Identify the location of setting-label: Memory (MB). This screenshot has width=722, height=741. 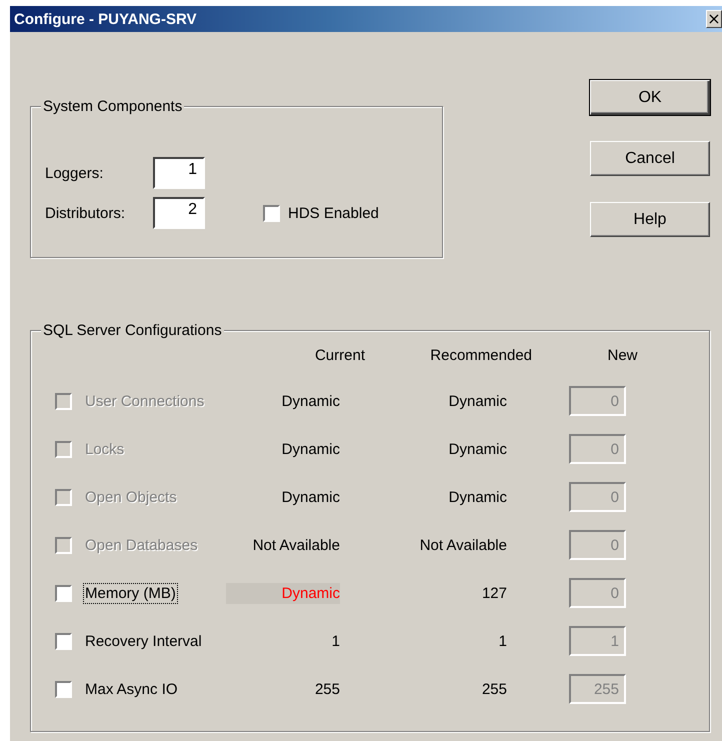
(130, 593).